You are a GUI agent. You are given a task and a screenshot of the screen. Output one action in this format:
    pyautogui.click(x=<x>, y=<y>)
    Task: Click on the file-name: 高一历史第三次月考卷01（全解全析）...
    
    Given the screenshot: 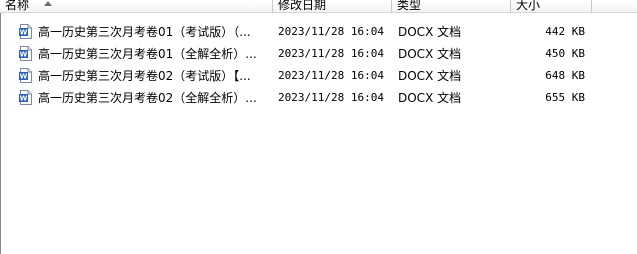 What is the action you would take?
    pyautogui.click(x=147, y=54)
    